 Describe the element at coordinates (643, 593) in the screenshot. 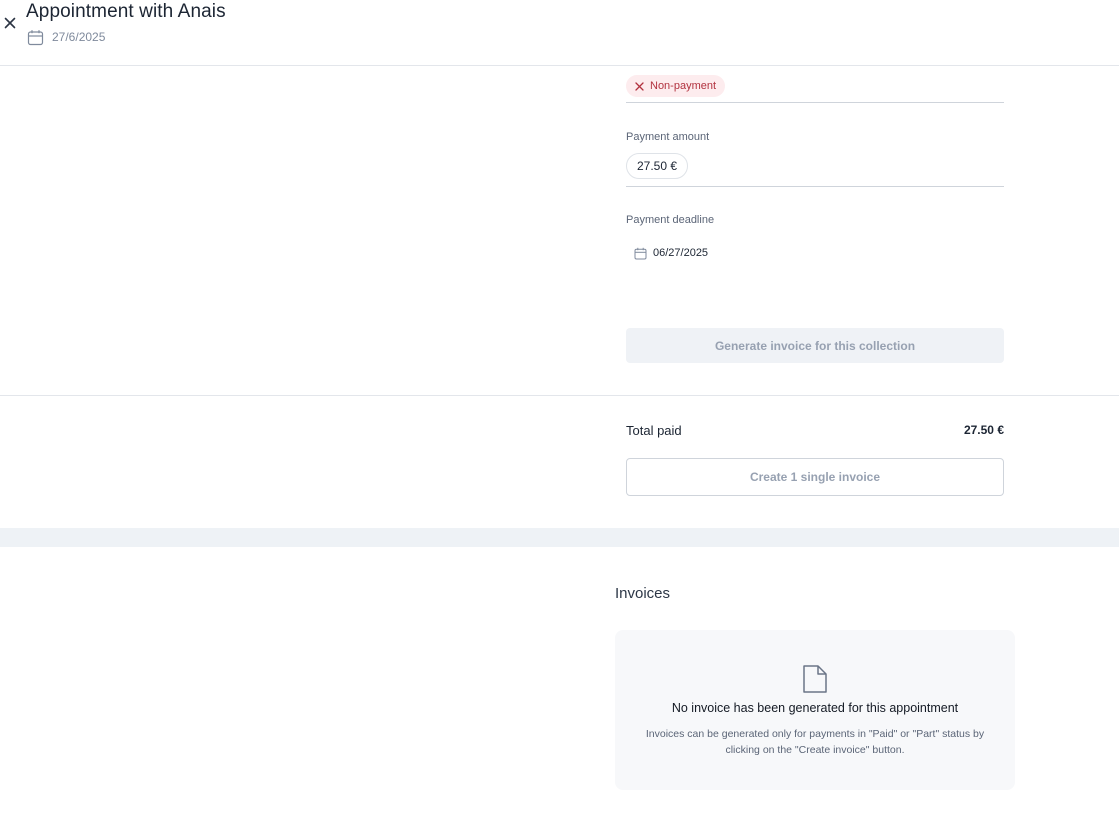

I see `invoices-title: Invoices` at that location.